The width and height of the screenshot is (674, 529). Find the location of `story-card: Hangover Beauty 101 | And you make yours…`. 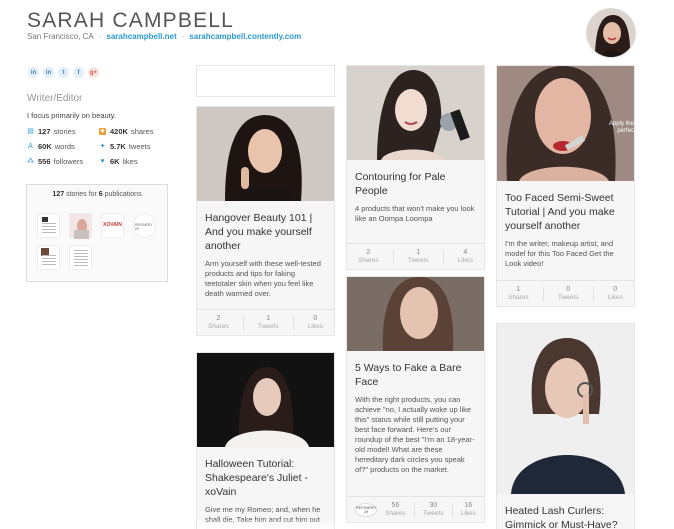

story-card: Hangover Beauty 101 | And you make yours… is located at coordinates (265, 221).